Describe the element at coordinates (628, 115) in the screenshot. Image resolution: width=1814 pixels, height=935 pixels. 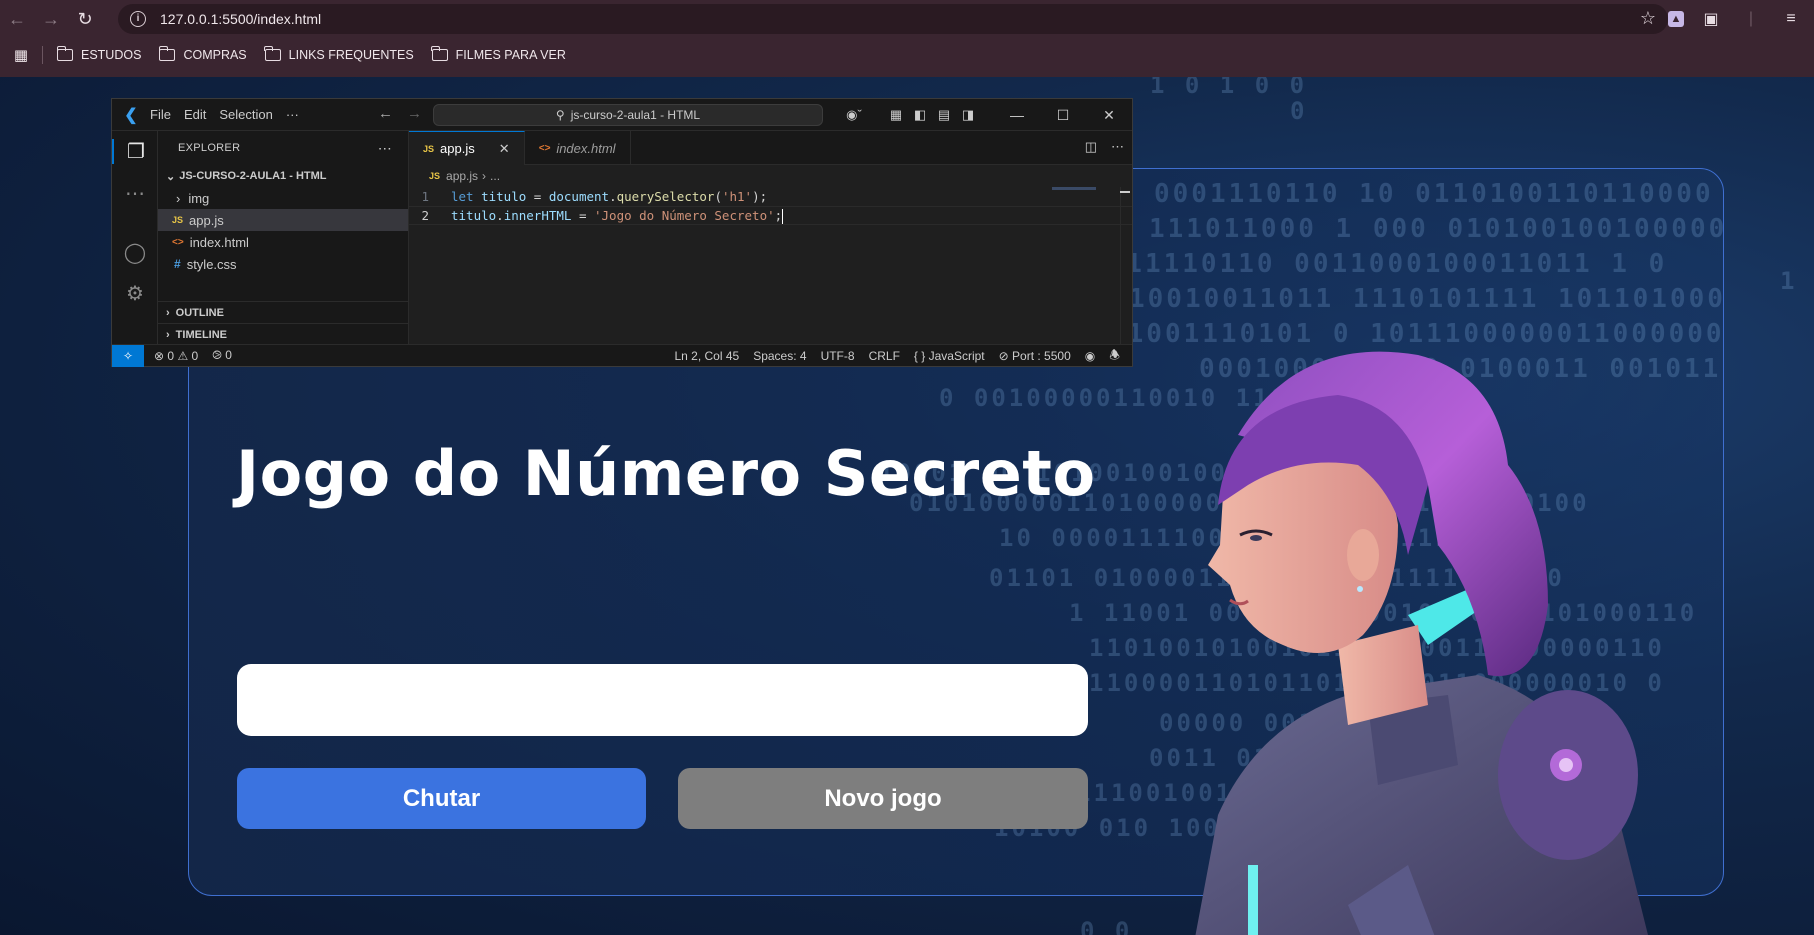
I see `command-center: ⚲ js-curso-2-aula1 - HTML` at that location.